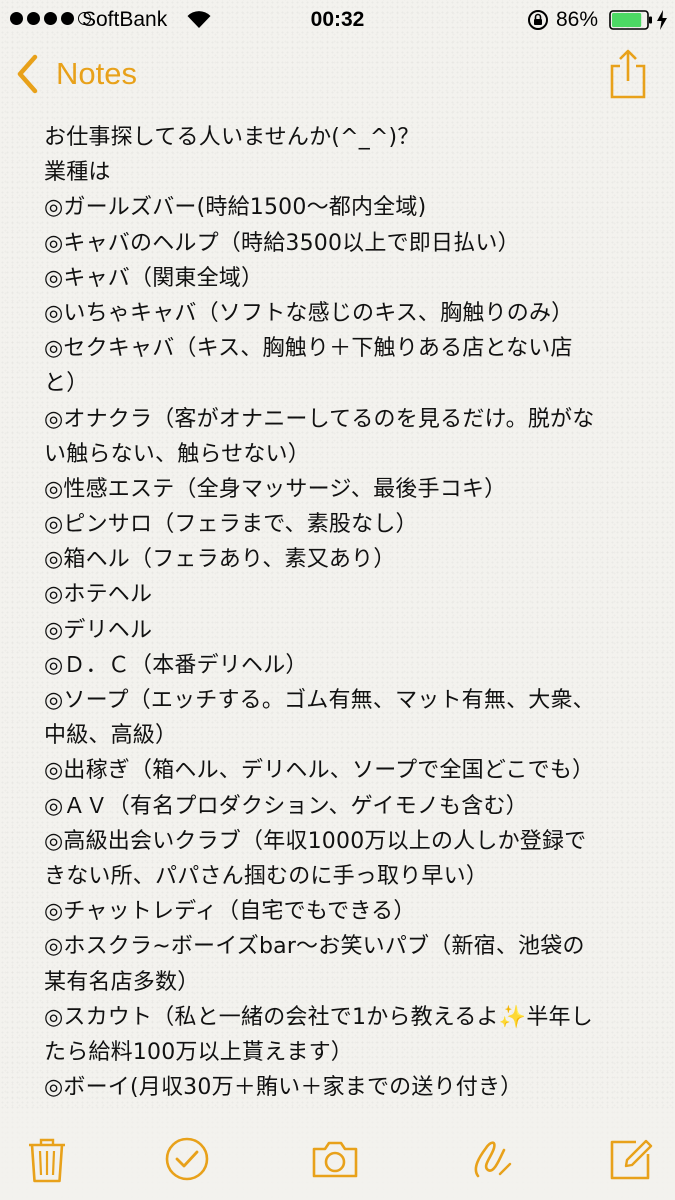 This screenshot has height=1200, width=675. I want to click on note-line: ◎ホスクラ~ボーイズbar〜お笑いパブ（新宿、池袋の, so click(314, 947).